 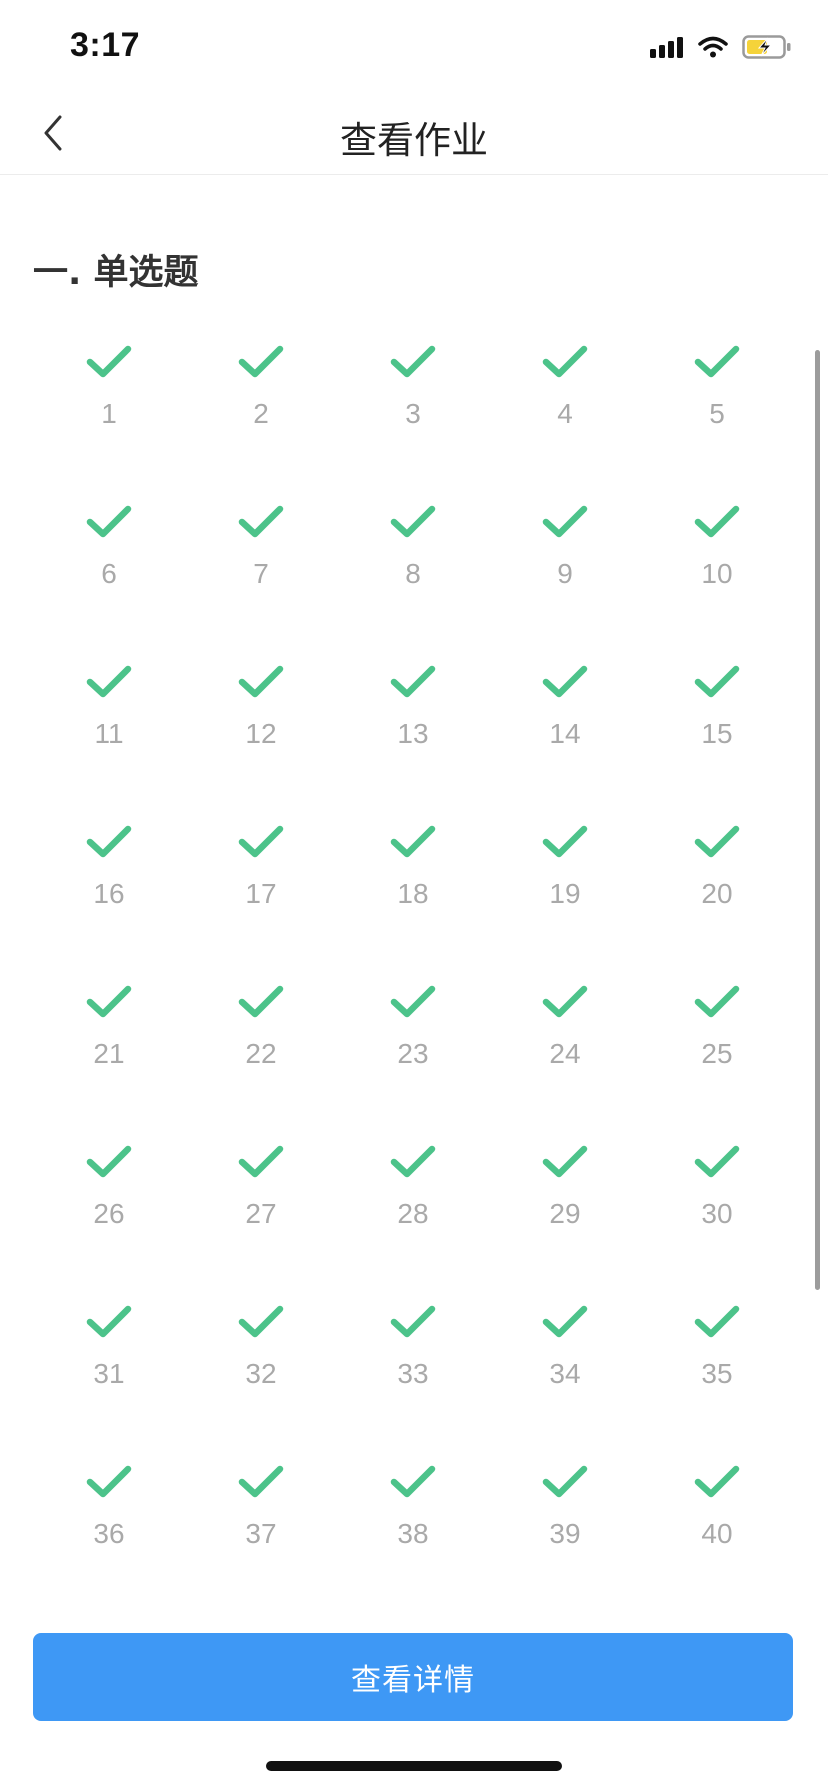 What do you see at coordinates (413, 1368) in the screenshot?
I see `question-item: 33` at bounding box center [413, 1368].